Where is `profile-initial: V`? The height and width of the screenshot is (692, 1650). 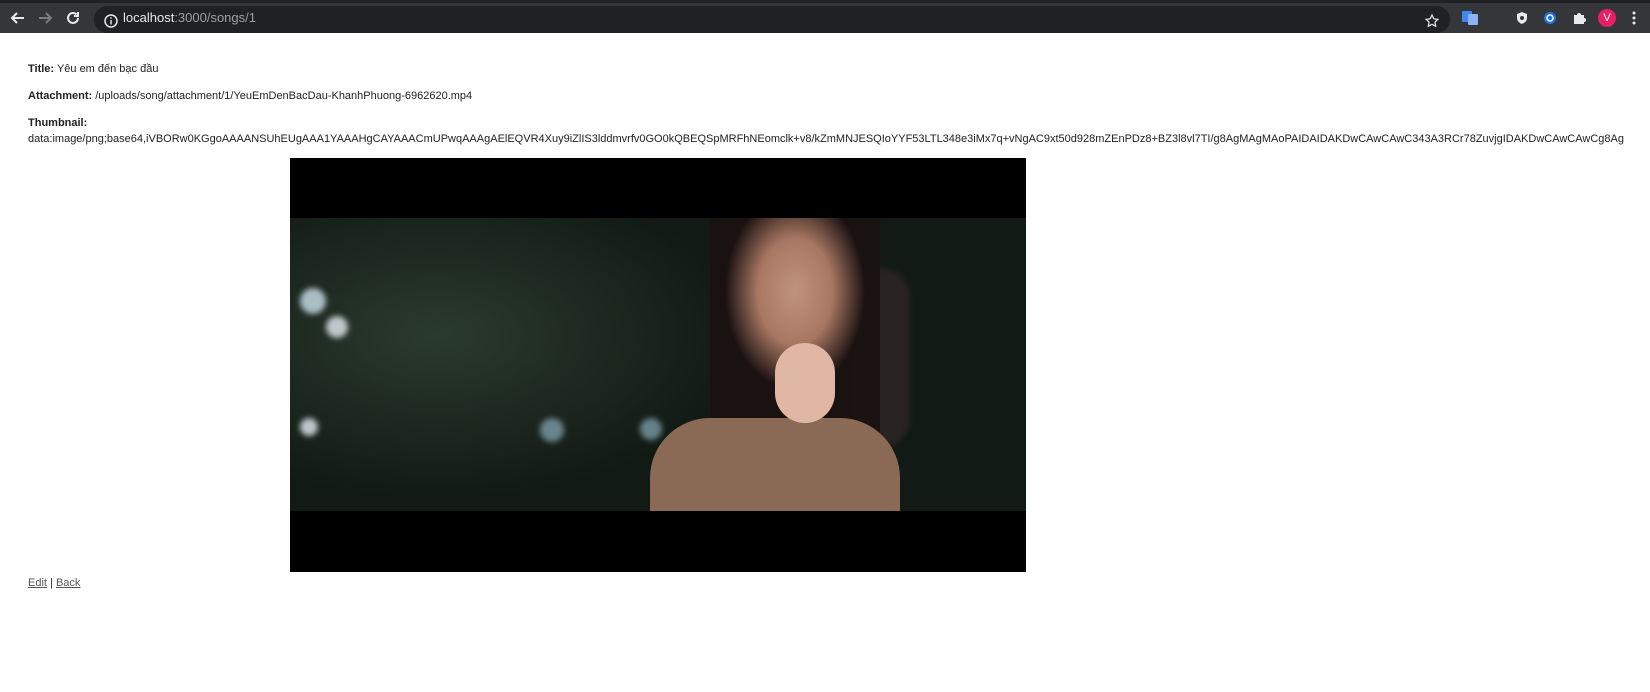
profile-initial: V is located at coordinates (1607, 18).